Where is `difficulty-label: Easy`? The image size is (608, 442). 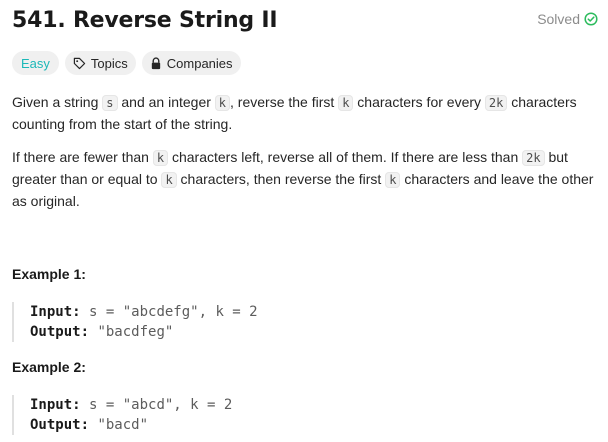
difficulty-label: Easy is located at coordinates (35, 63).